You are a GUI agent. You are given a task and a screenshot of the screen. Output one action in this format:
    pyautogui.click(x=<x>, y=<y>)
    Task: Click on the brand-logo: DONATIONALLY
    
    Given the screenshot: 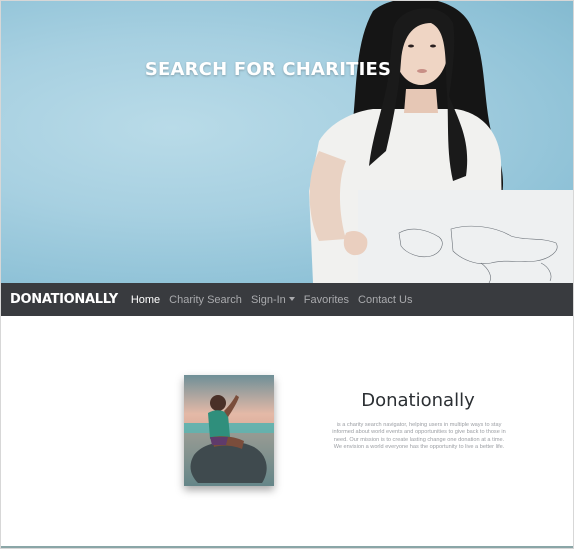 What is the action you would take?
    pyautogui.click(x=64, y=299)
    